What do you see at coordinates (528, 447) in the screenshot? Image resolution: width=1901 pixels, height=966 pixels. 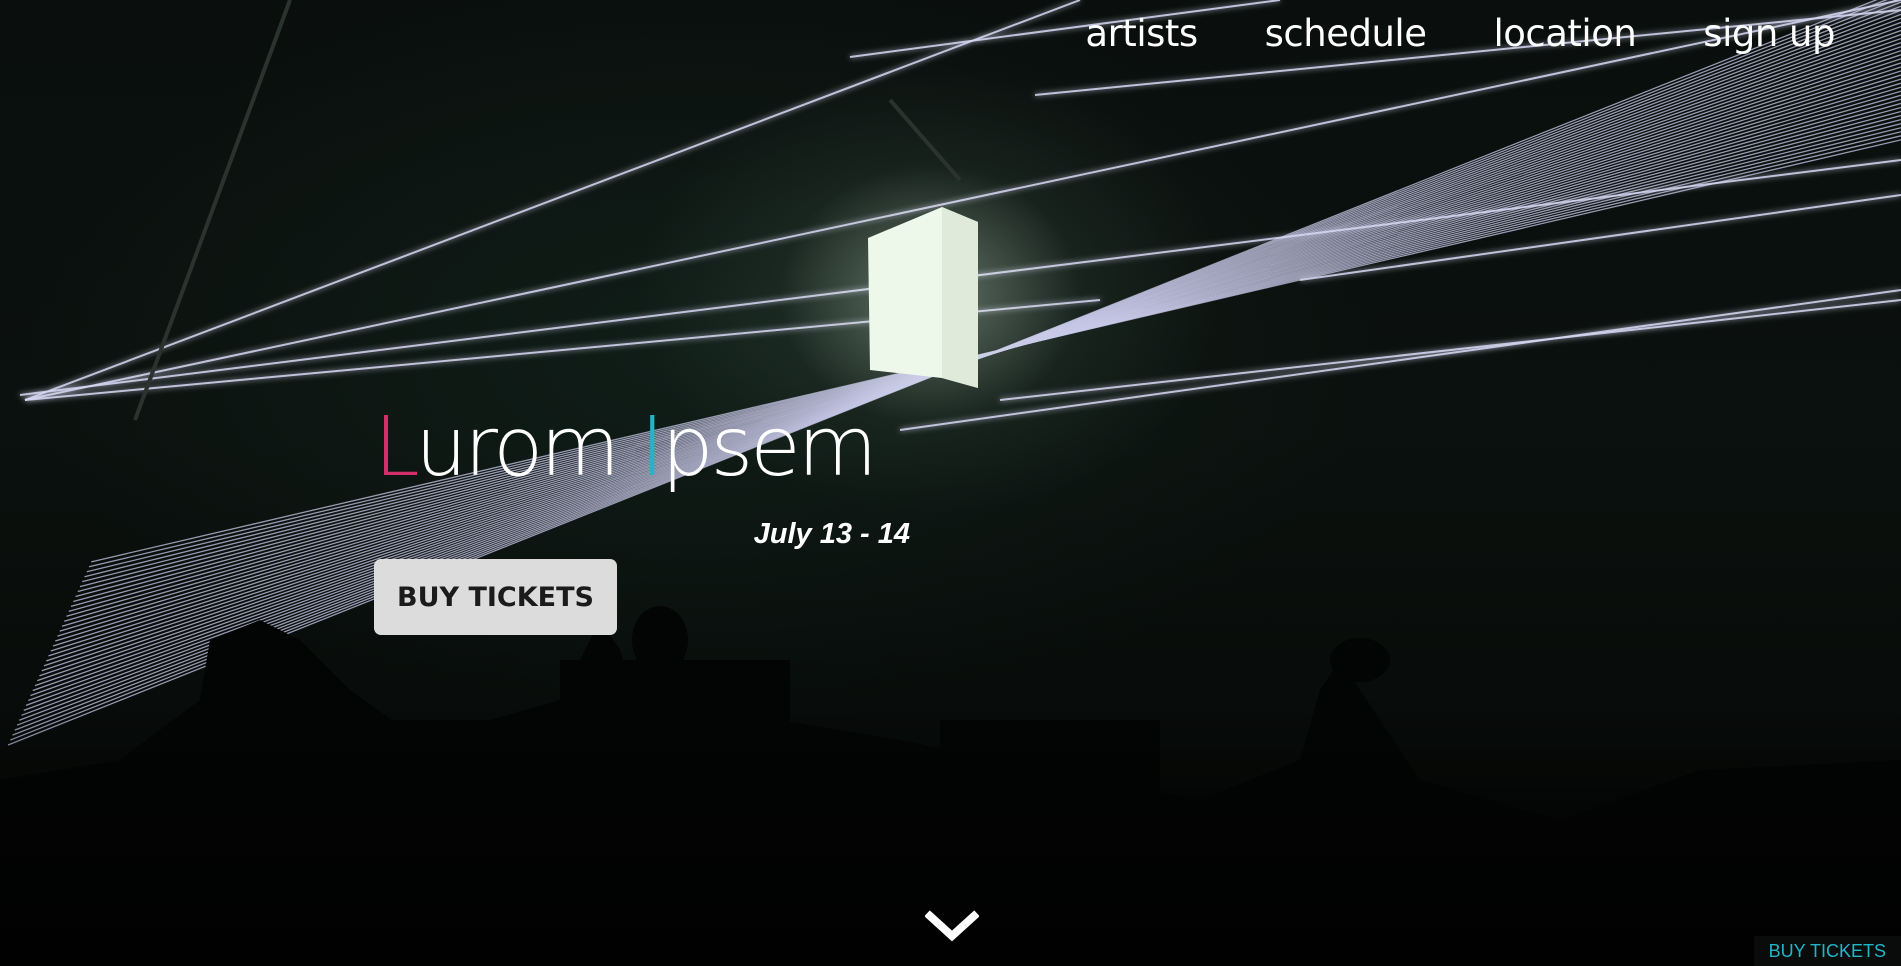 I see `title-word-one-rest: urom` at bounding box center [528, 447].